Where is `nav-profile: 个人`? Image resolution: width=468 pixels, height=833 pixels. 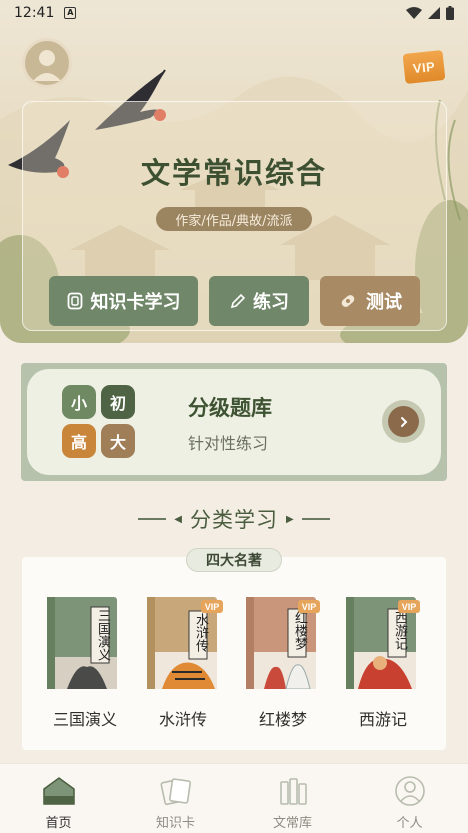 nav-profile: 个人 is located at coordinates (409, 798).